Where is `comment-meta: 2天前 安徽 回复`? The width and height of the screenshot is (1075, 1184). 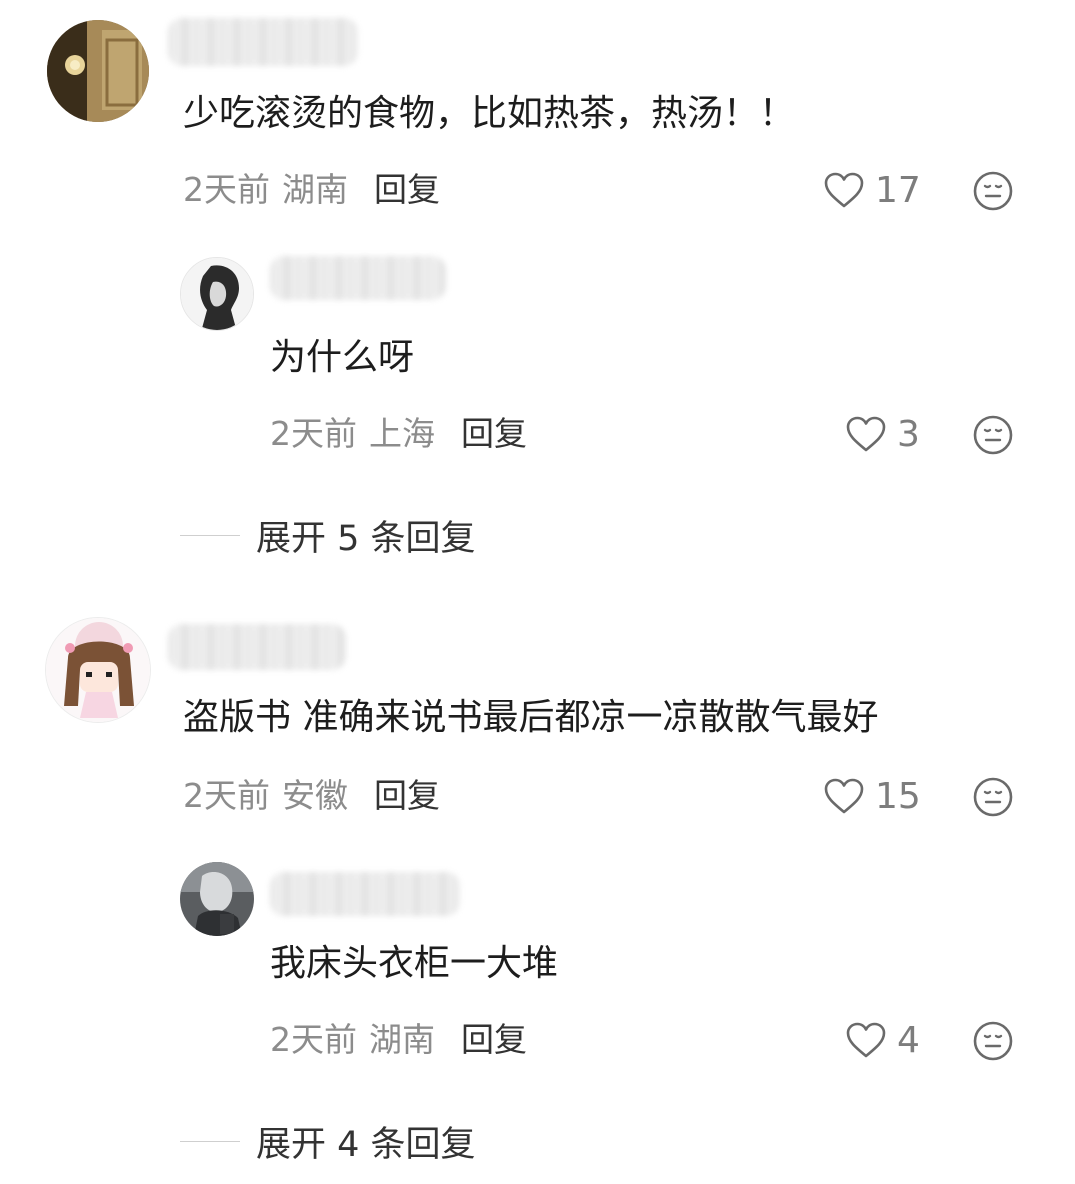 comment-meta: 2天前 安徽 回复 is located at coordinates (311, 796).